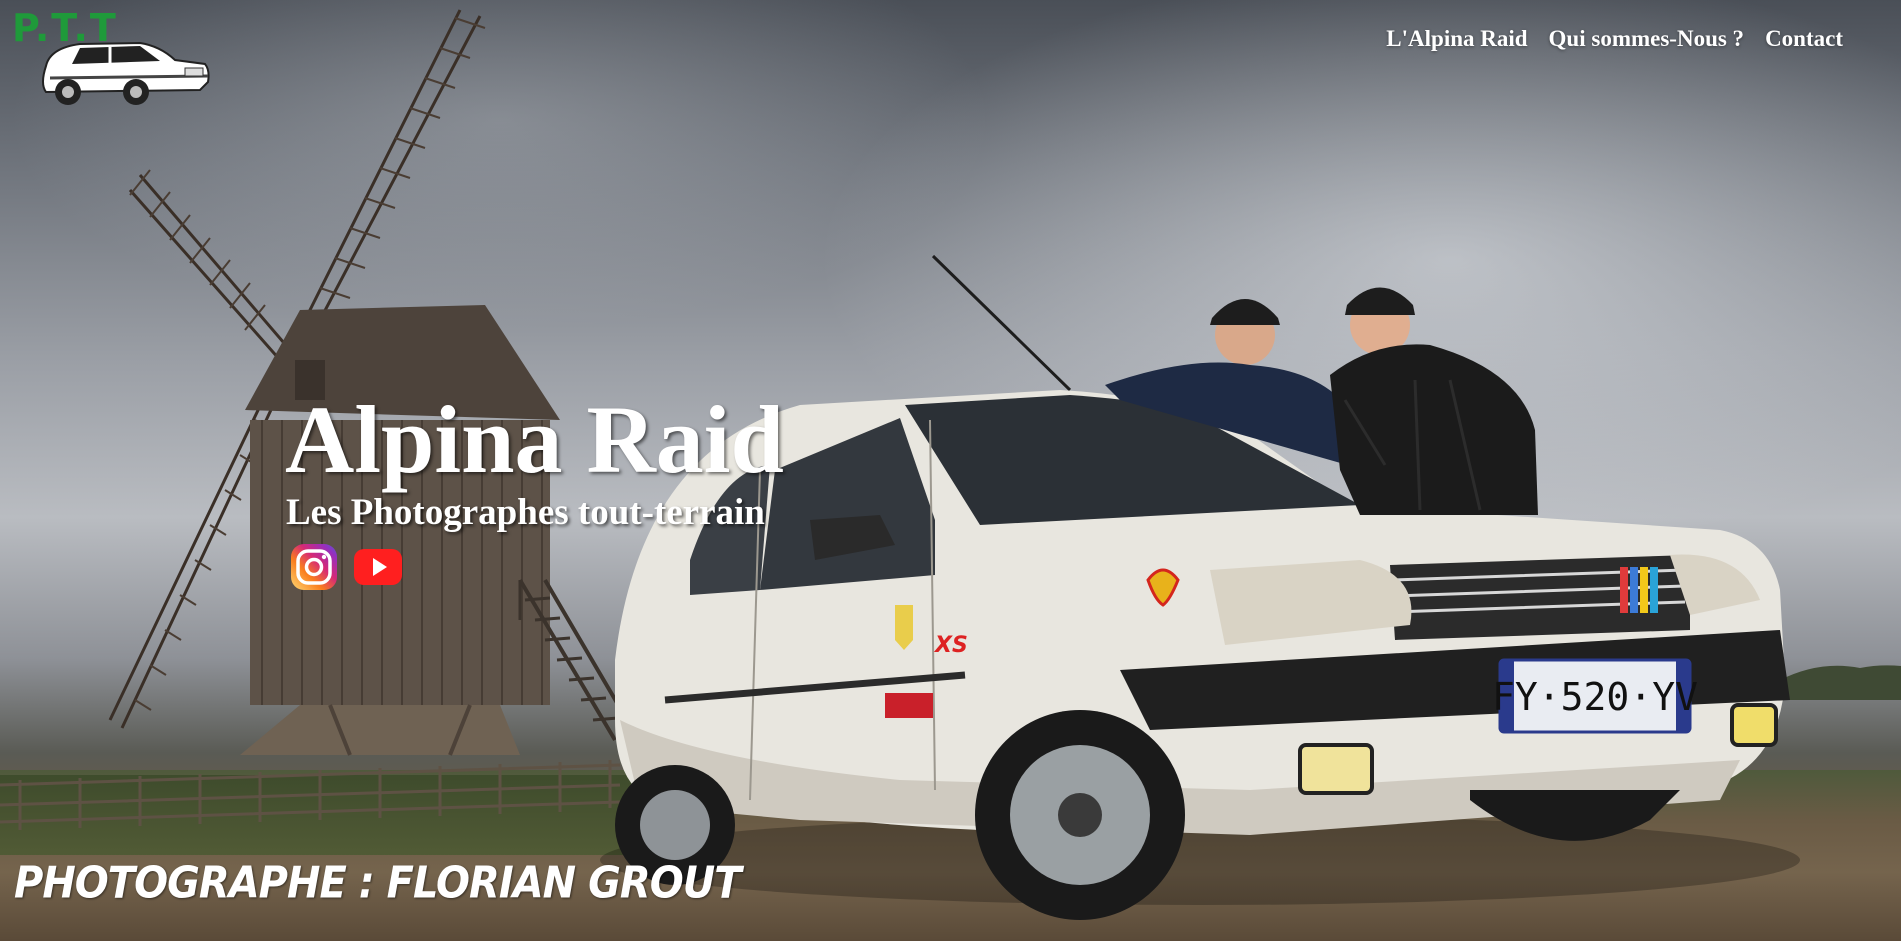 The image size is (1901, 941). I want to click on instagram-icon, so click(314, 567).